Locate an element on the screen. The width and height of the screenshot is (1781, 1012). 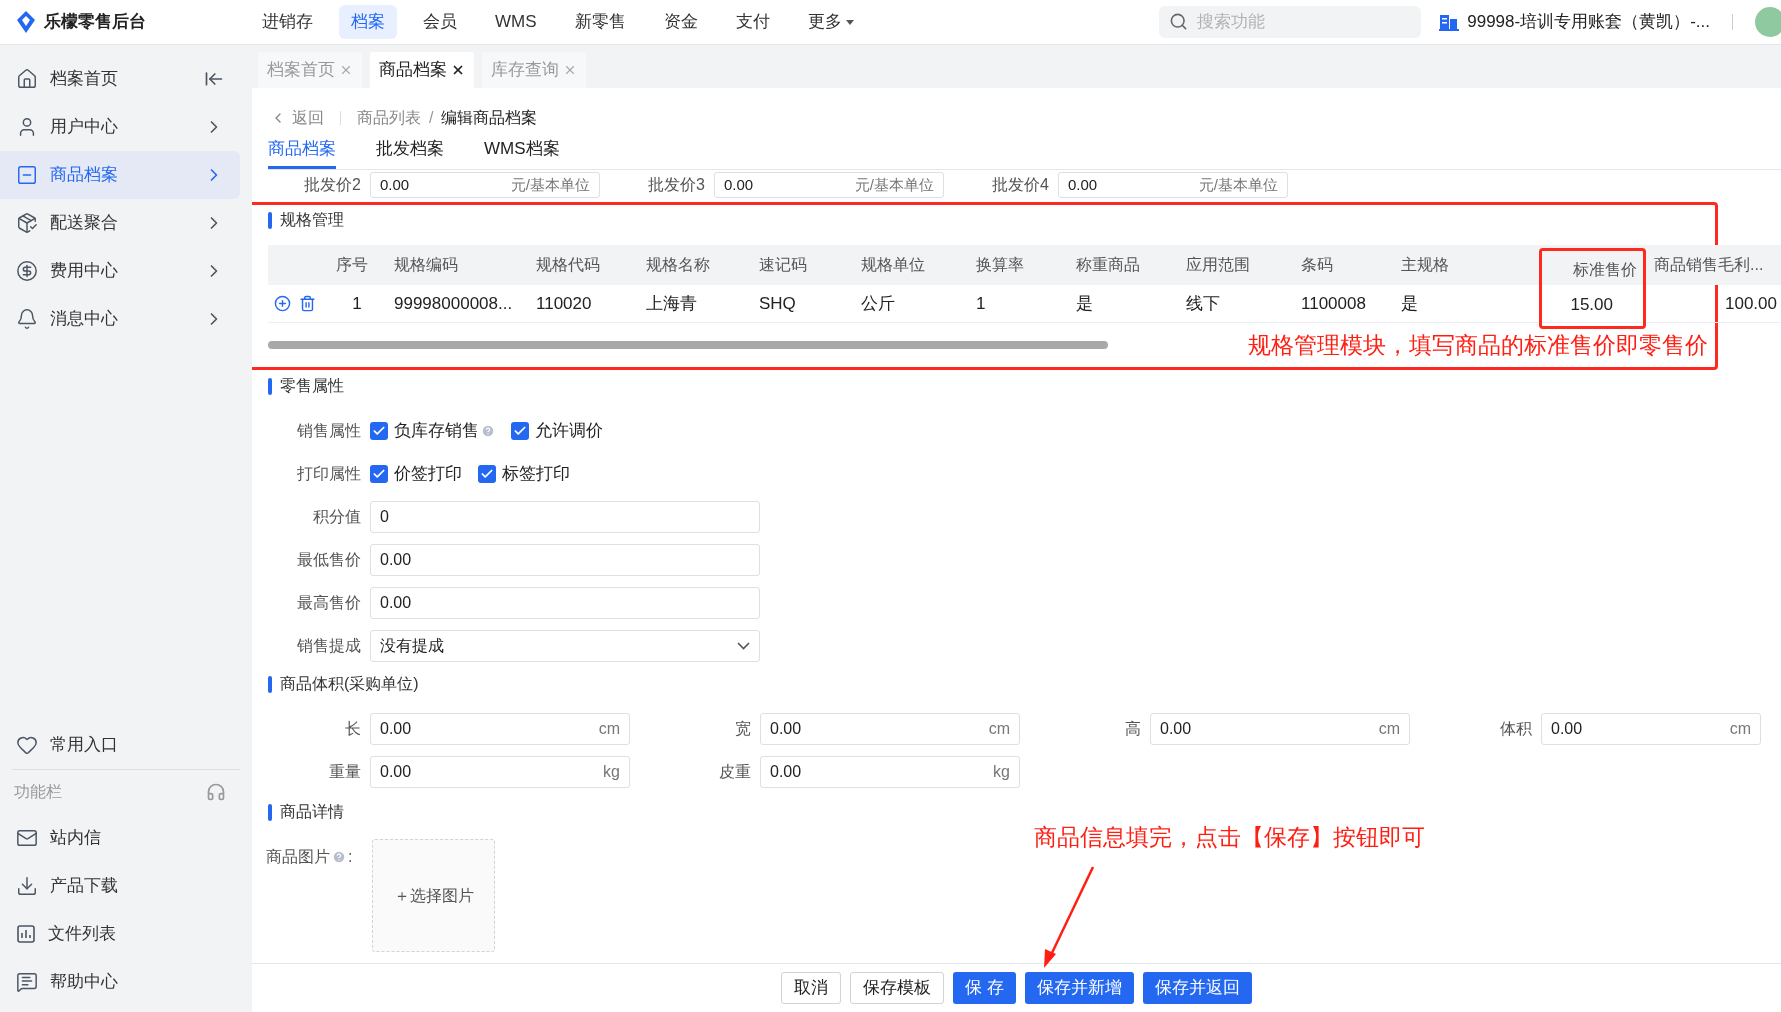
search-field: 搜索功能 is located at coordinates (1290, 22).